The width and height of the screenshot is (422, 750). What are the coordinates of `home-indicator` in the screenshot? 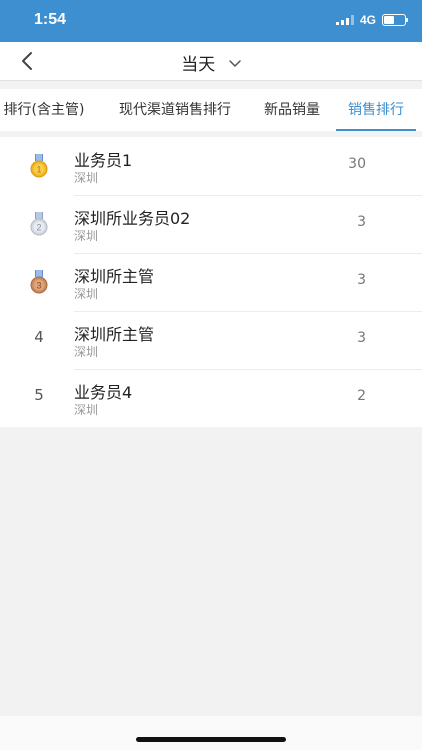 It's located at (211, 739).